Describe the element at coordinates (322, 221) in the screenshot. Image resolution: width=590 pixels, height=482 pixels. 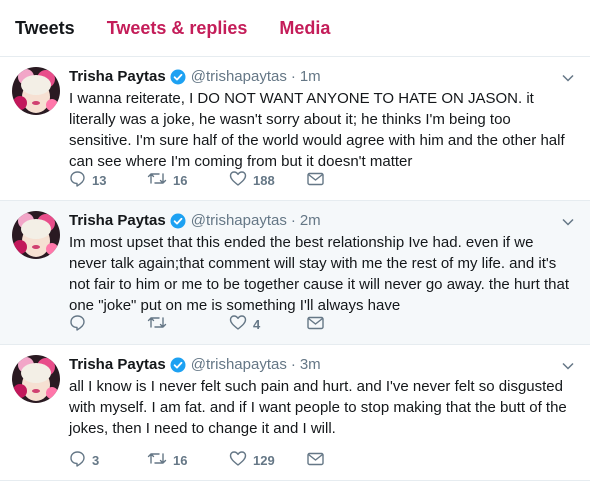
I see `tweet-header: Trisha Paytas @trishapaytas · 2m` at that location.